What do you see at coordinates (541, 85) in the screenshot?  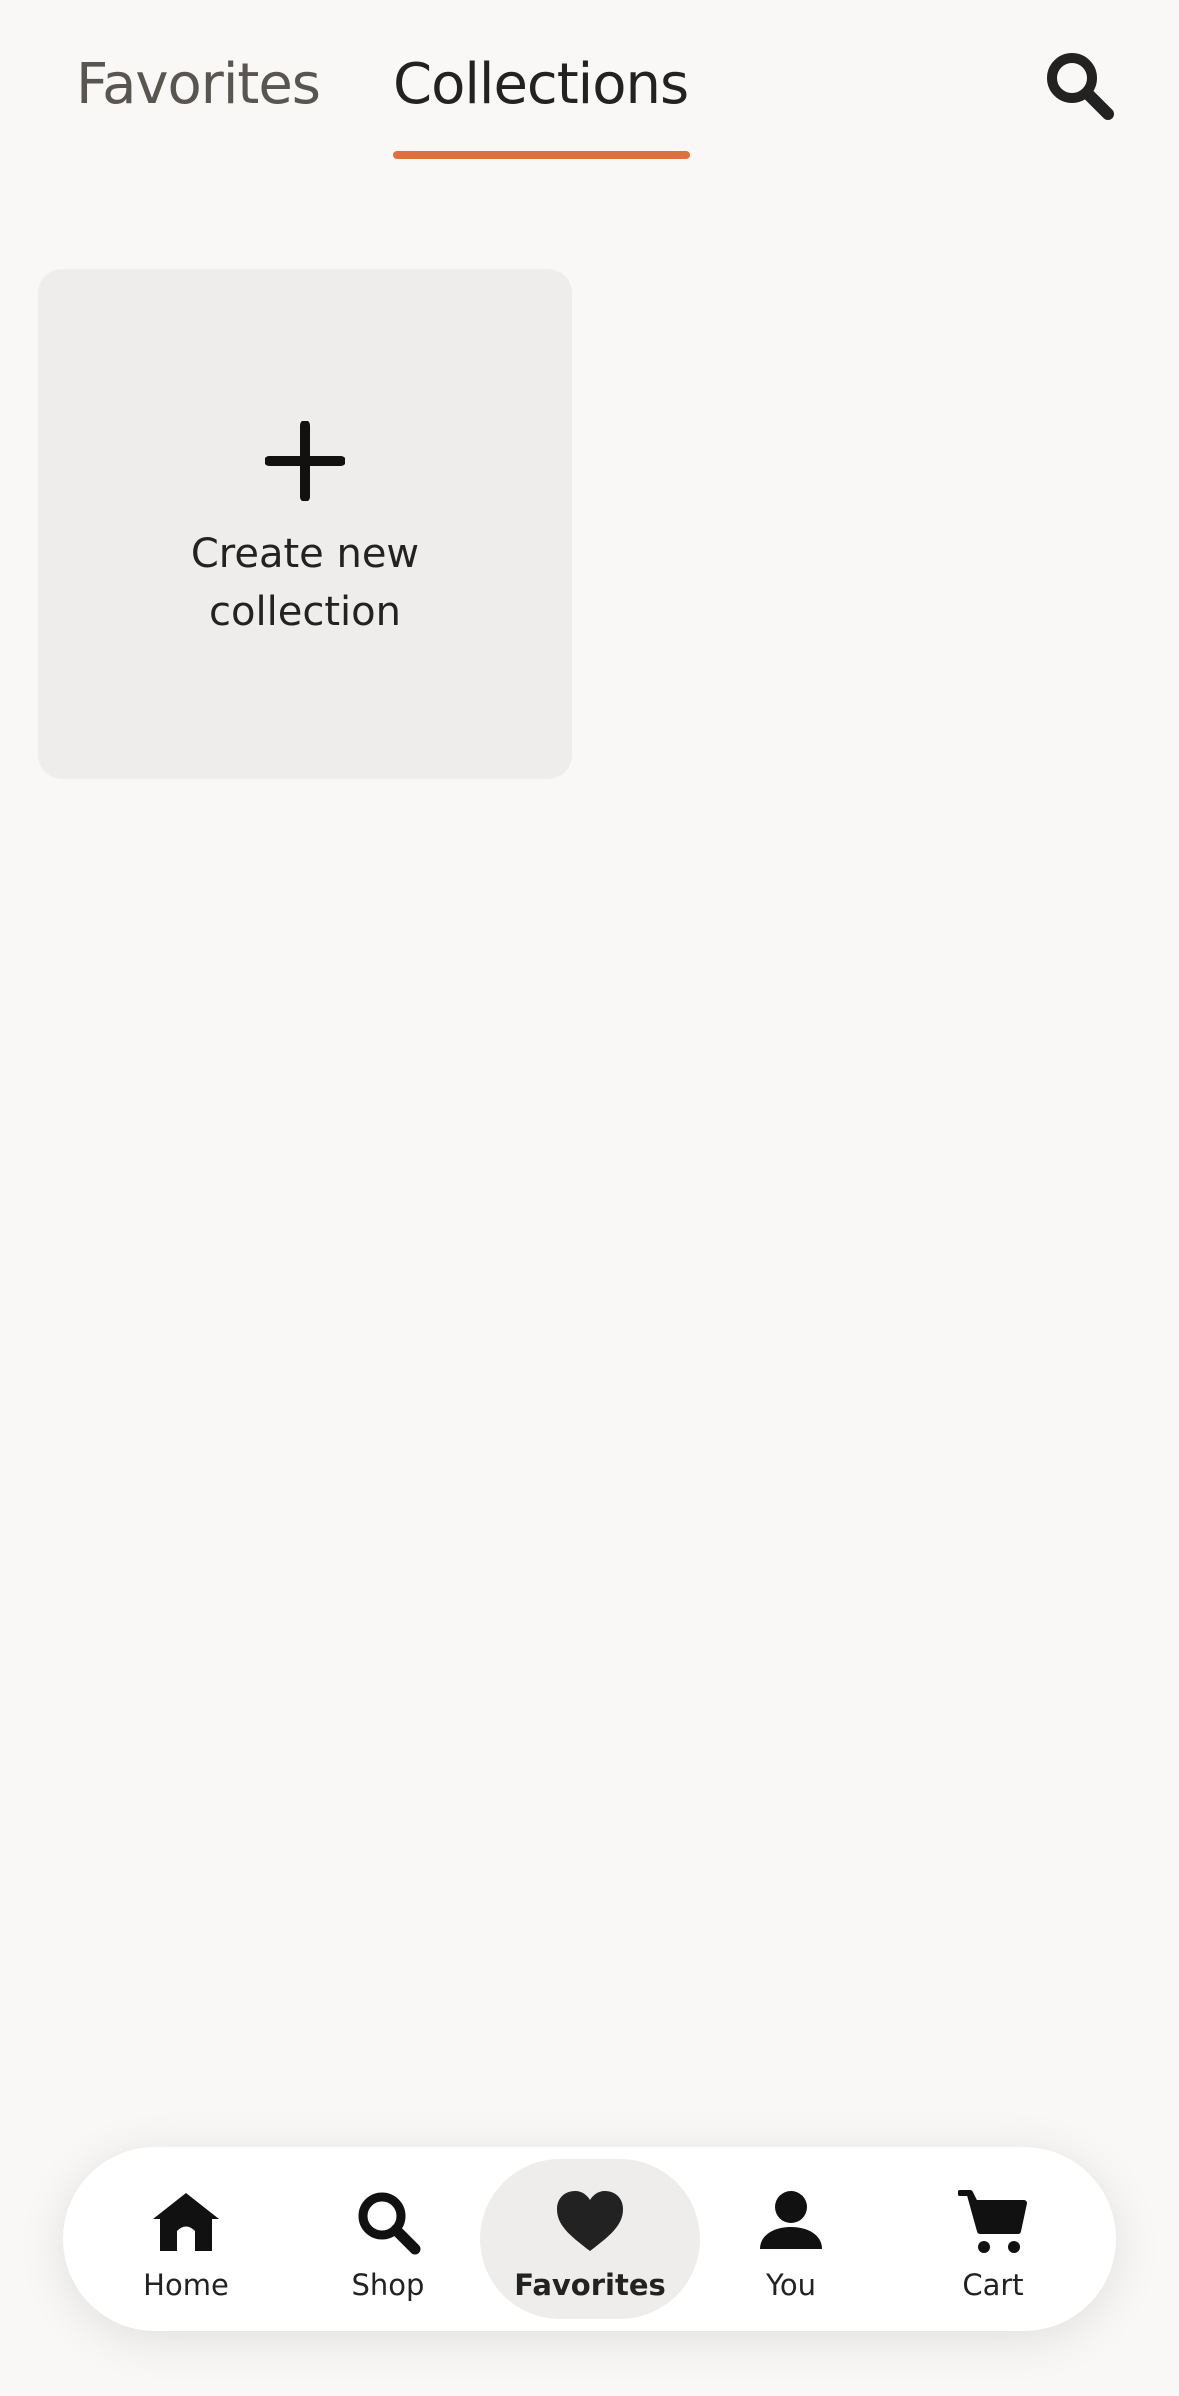 I see `tab-collections: Collections` at bounding box center [541, 85].